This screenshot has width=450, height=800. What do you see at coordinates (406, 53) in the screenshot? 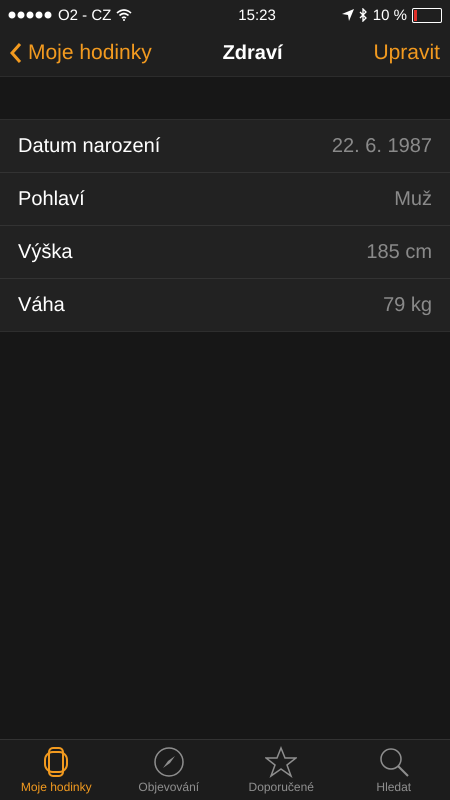
I see `edit-button: Upravit` at bounding box center [406, 53].